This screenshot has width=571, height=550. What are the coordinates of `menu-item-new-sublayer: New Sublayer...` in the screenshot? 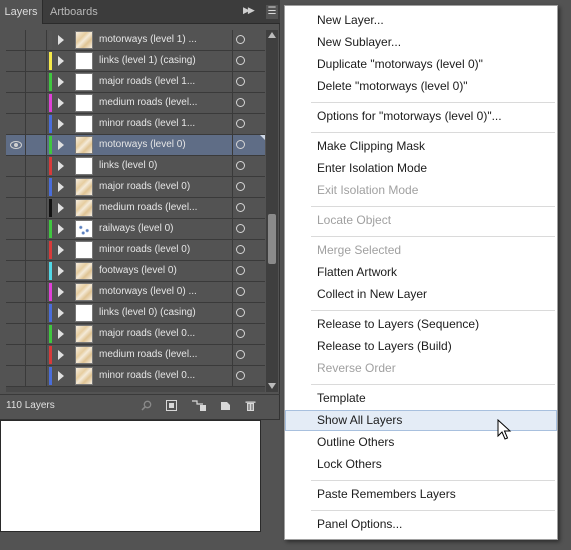 It's located at (421, 42).